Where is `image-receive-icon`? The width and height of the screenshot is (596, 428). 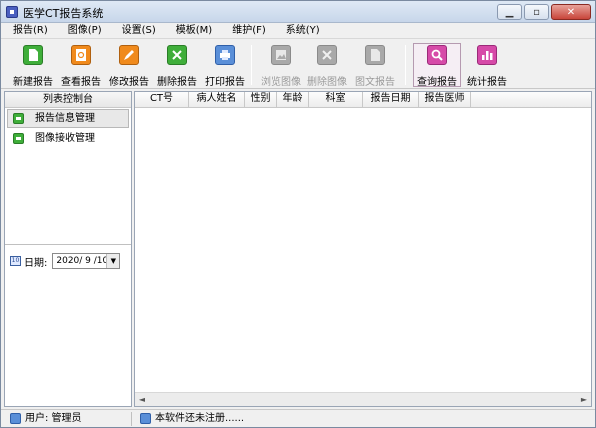
image-receive-icon is located at coordinates (18, 138).